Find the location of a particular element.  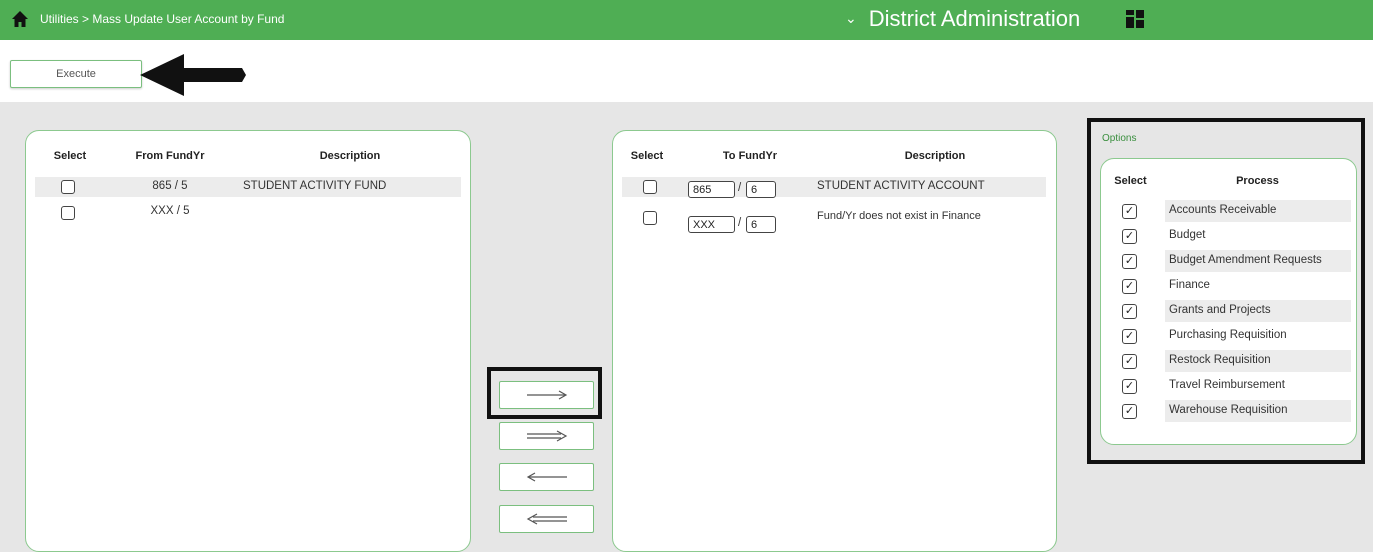

home-icon is located at coordinates (20, 19).